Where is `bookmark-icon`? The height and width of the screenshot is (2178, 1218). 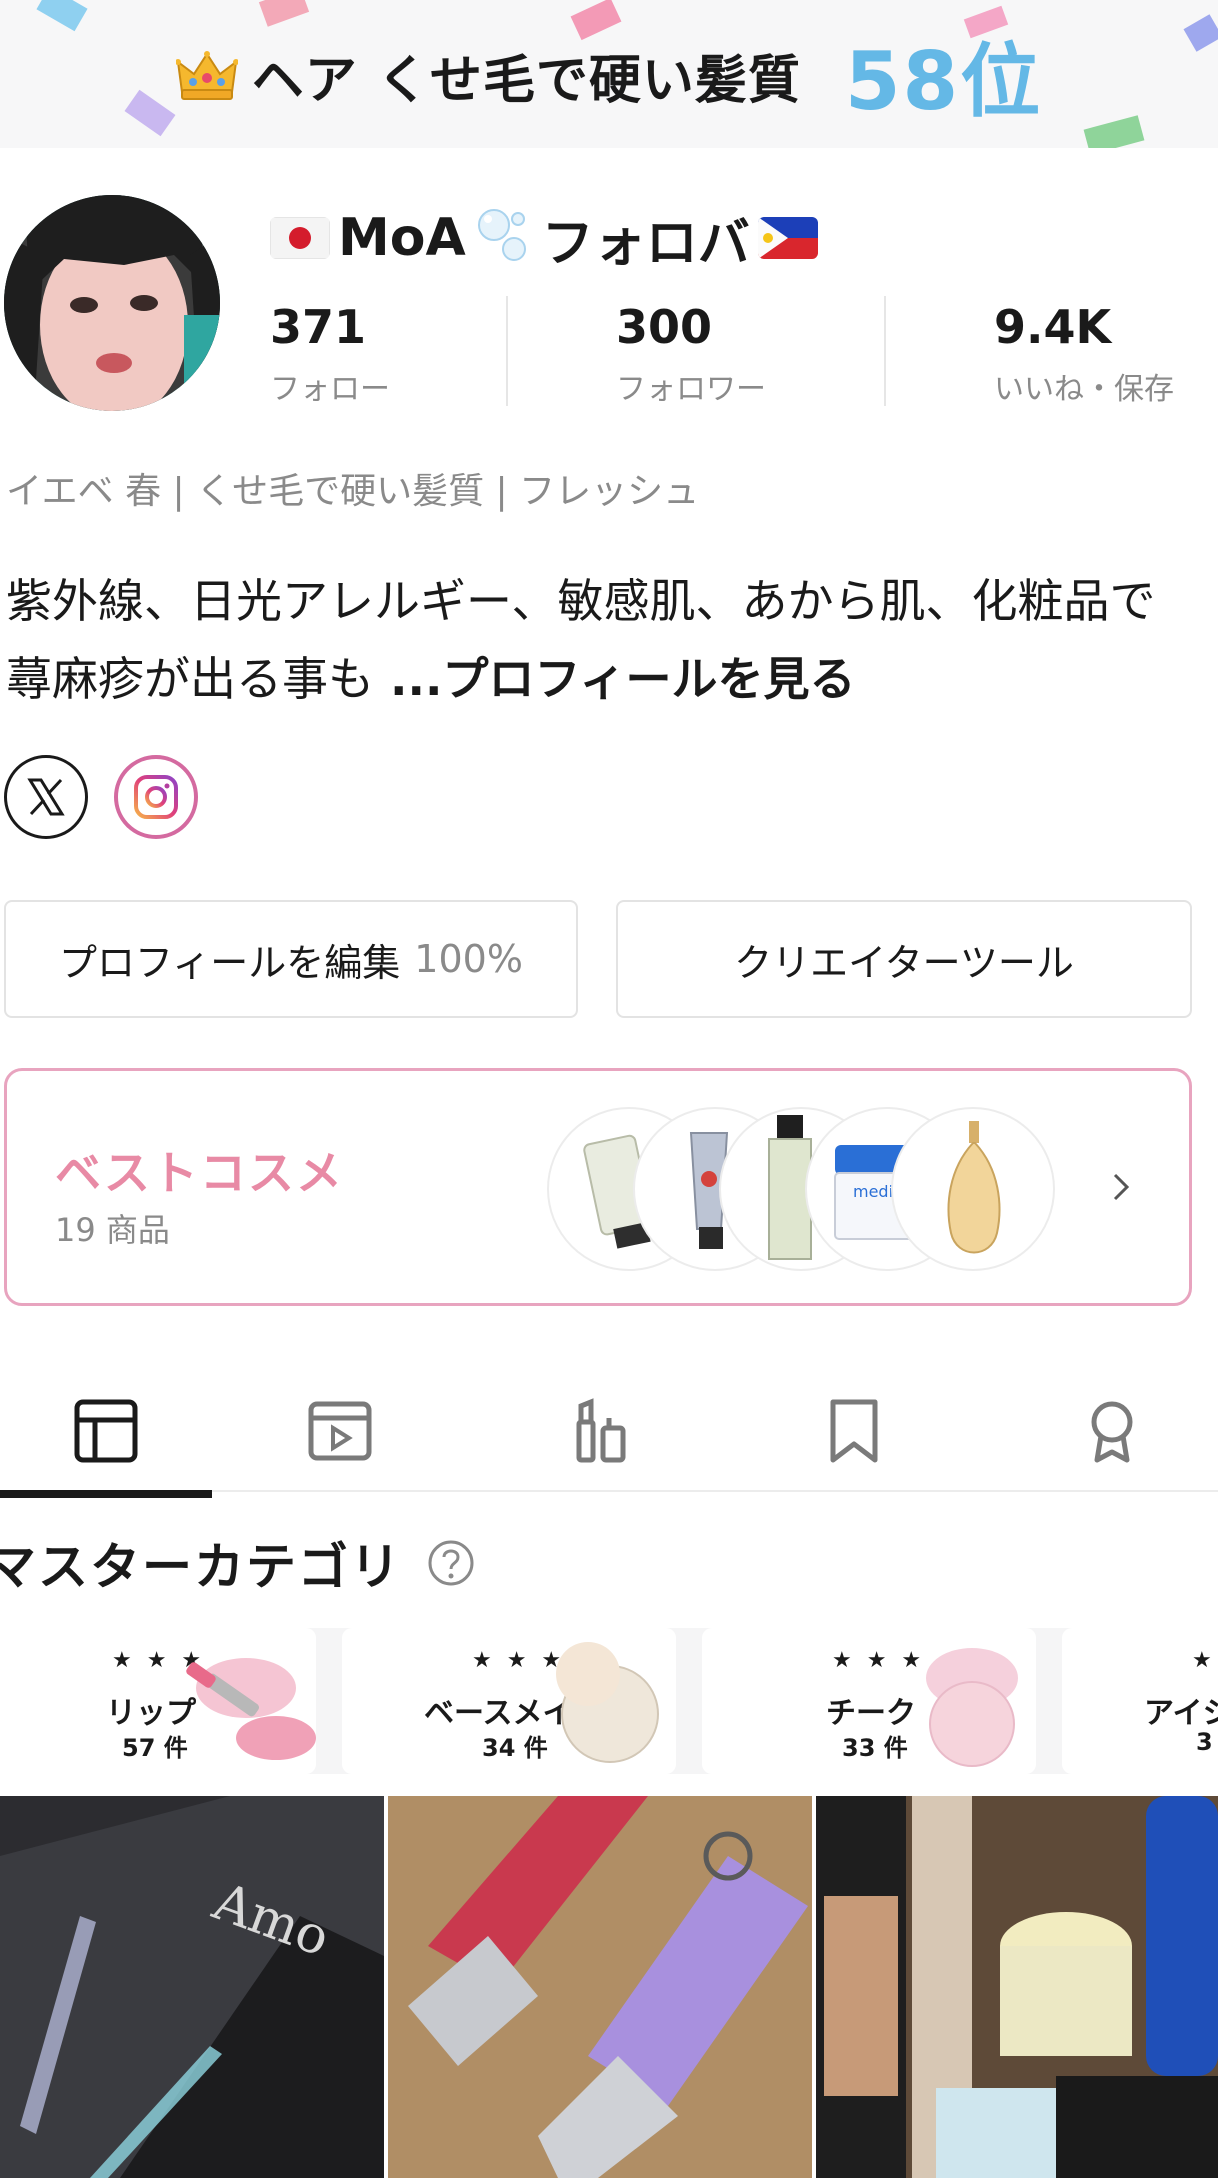
bookmark-icon is located at coordinates (854, 1431).